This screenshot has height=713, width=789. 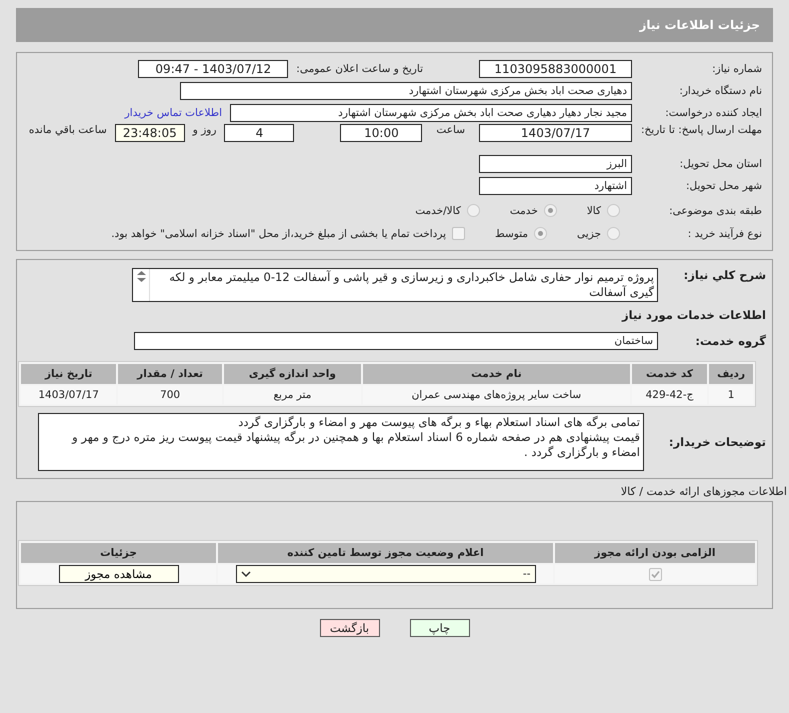 I want to click on field-label: استان محل تحویل:, so click(x=720, y=164).